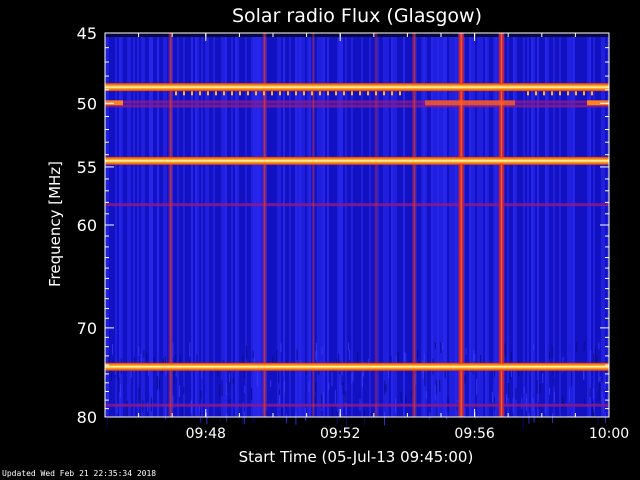 The height and width of the screenshot is (480, 640). Describe the element at coordinates (356, 457) in the screenshot. I see `x-axis-label: Start Time (05-Jul-13 09:45:00)` at that location.